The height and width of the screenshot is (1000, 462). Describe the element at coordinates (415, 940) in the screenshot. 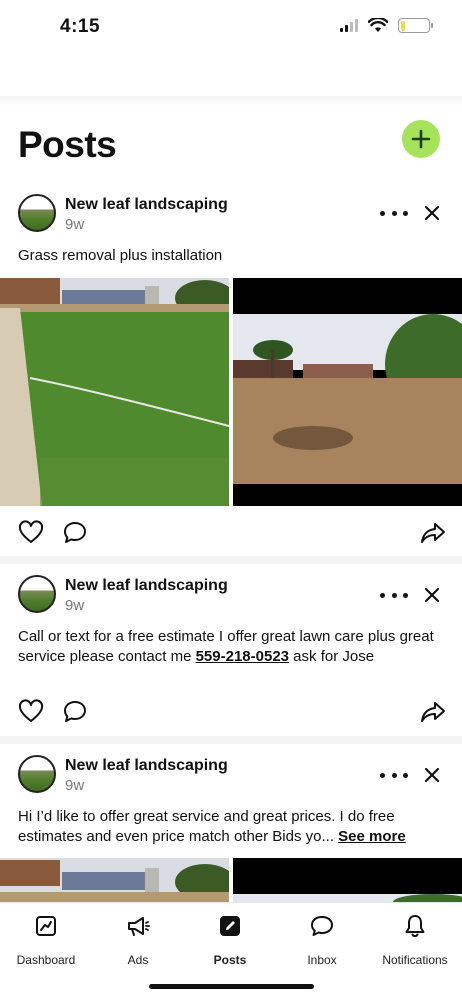

I see `nav-notifications: Notifications` at that location.